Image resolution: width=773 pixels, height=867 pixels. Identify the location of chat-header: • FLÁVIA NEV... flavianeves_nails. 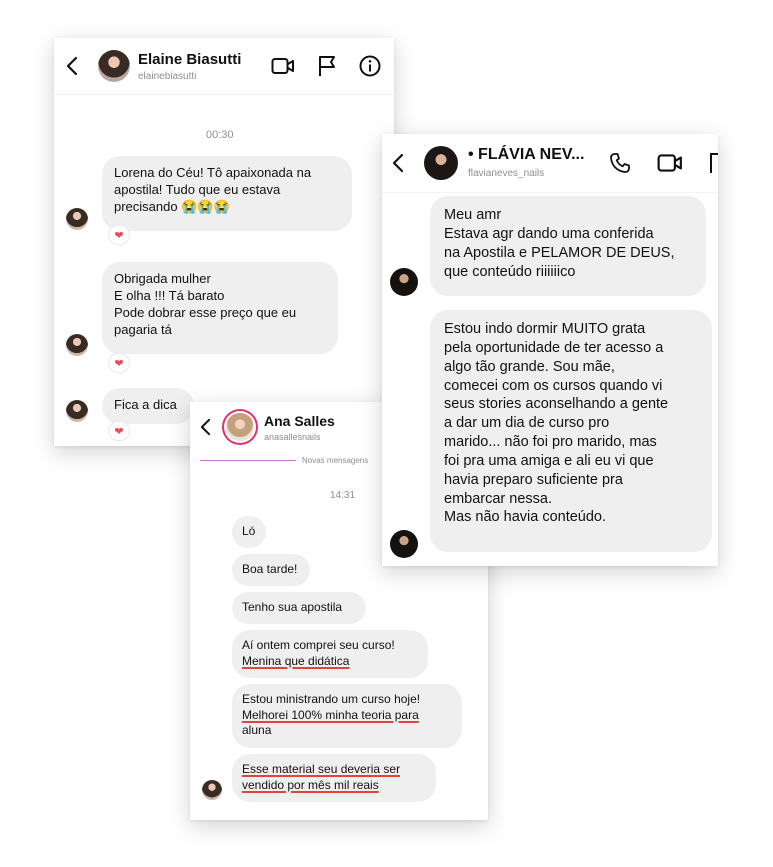
(550, 163).